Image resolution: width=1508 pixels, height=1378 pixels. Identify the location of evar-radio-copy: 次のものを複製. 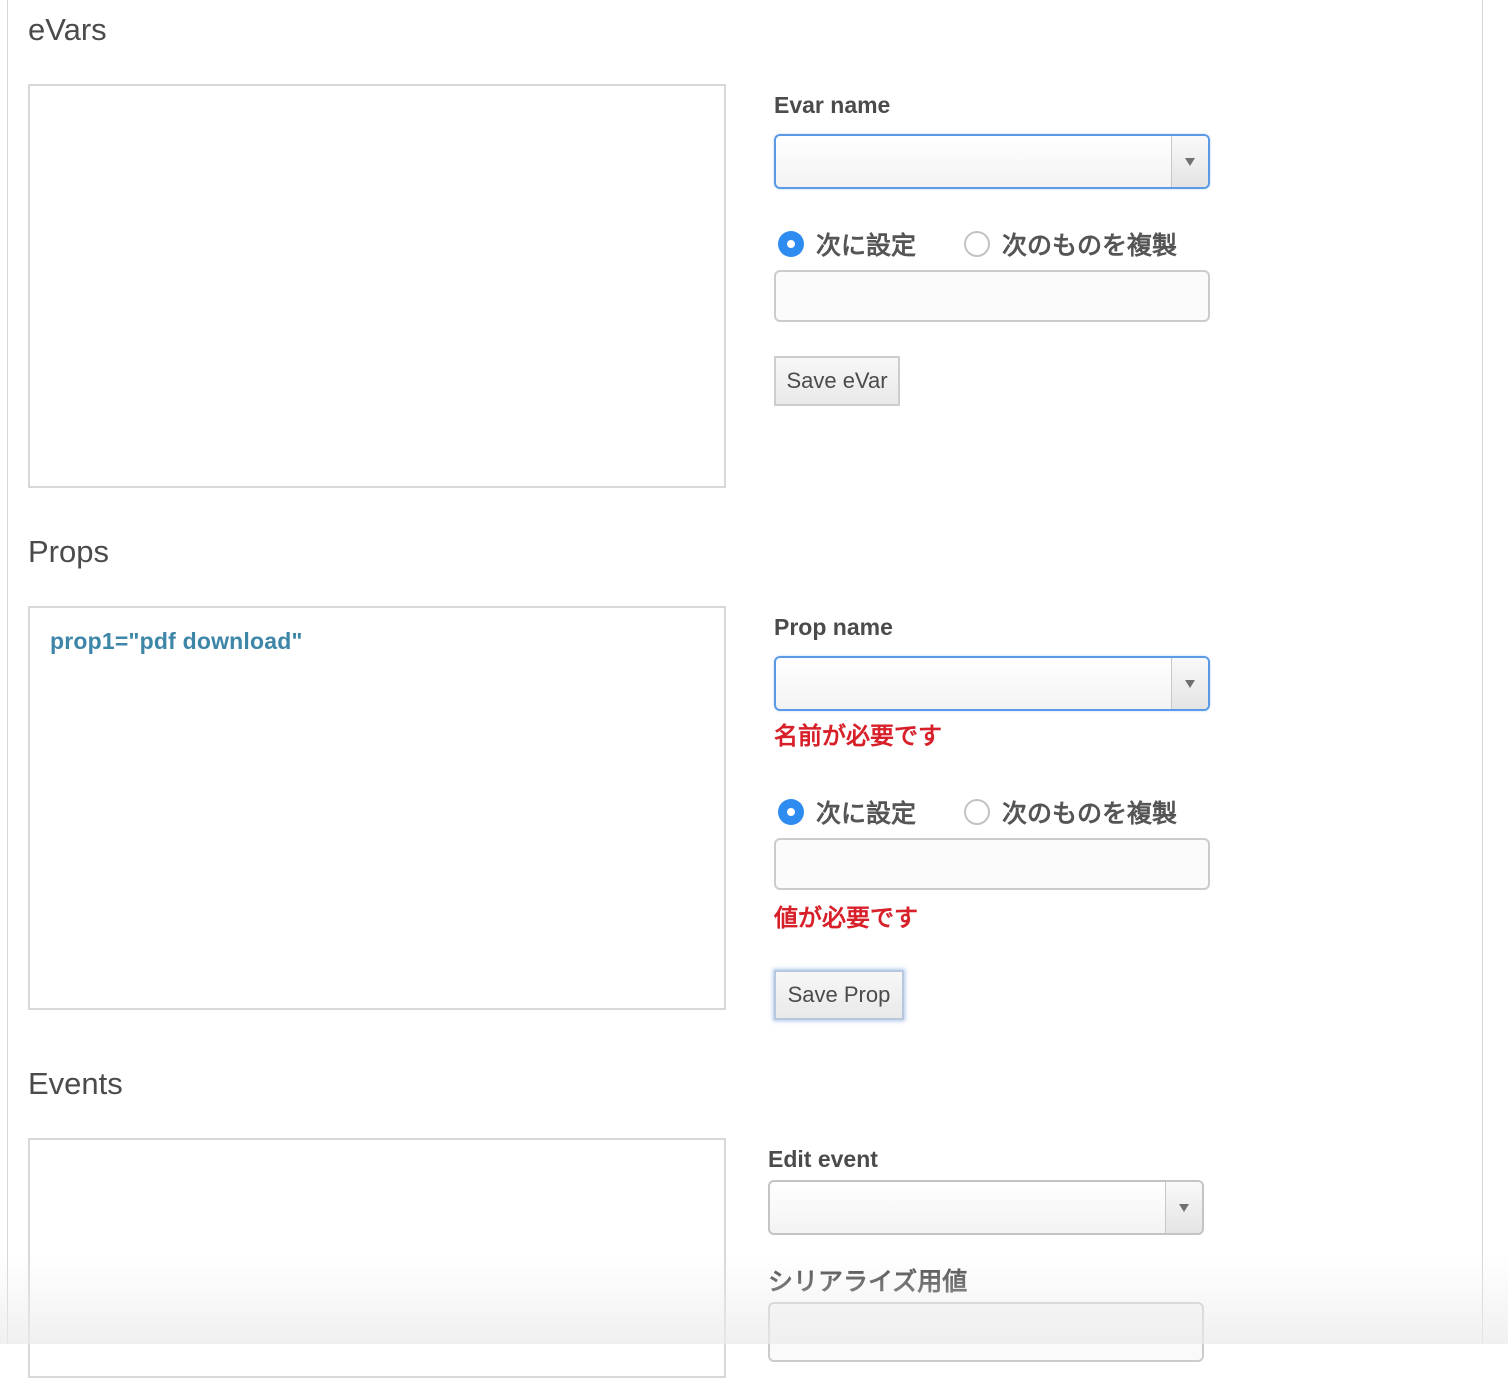
(1070, 244).